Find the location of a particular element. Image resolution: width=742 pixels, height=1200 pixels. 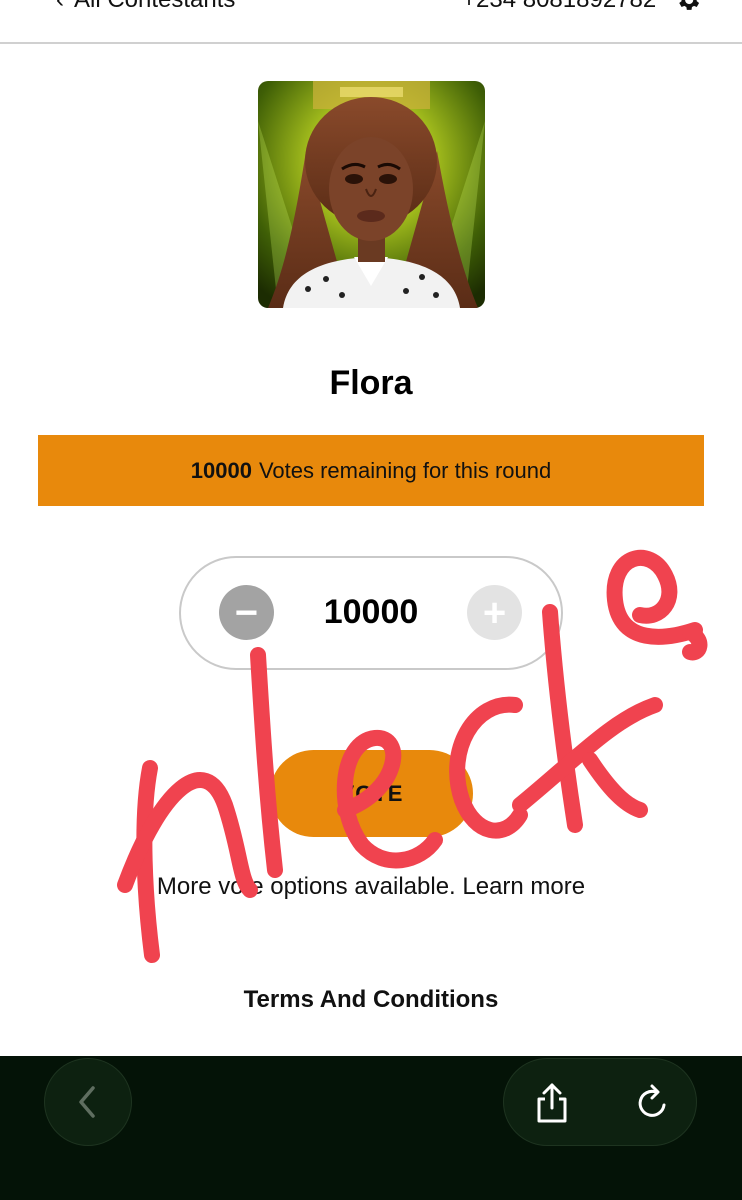

vote-quantity-stepper: − 10000 + is located at coordinates (371, 613).